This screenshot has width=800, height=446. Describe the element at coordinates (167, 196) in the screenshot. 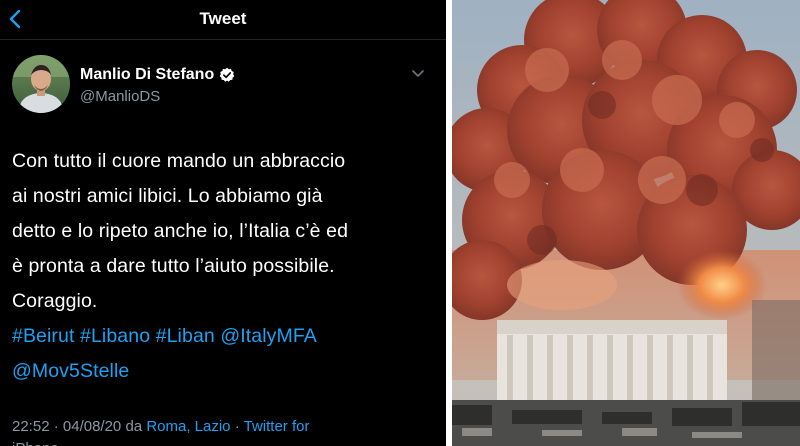

I see `tweet-line: ai nostri amici libici. Lo abbiamo già` at that location.